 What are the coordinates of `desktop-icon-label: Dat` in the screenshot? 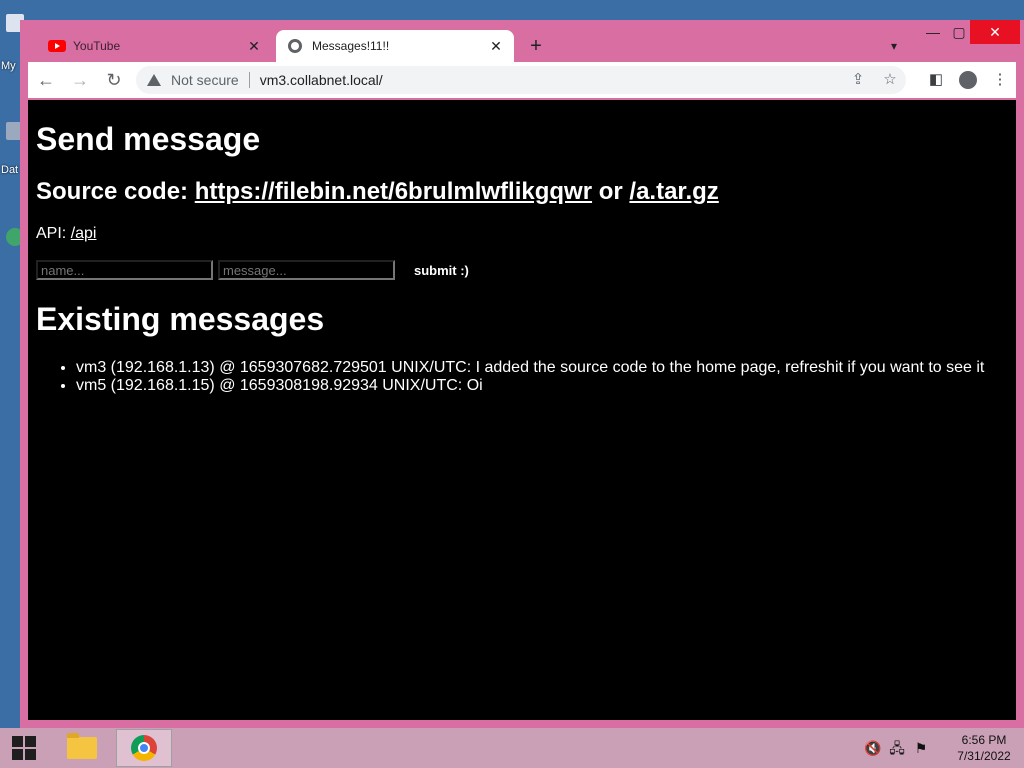 It's located at (10, 170).